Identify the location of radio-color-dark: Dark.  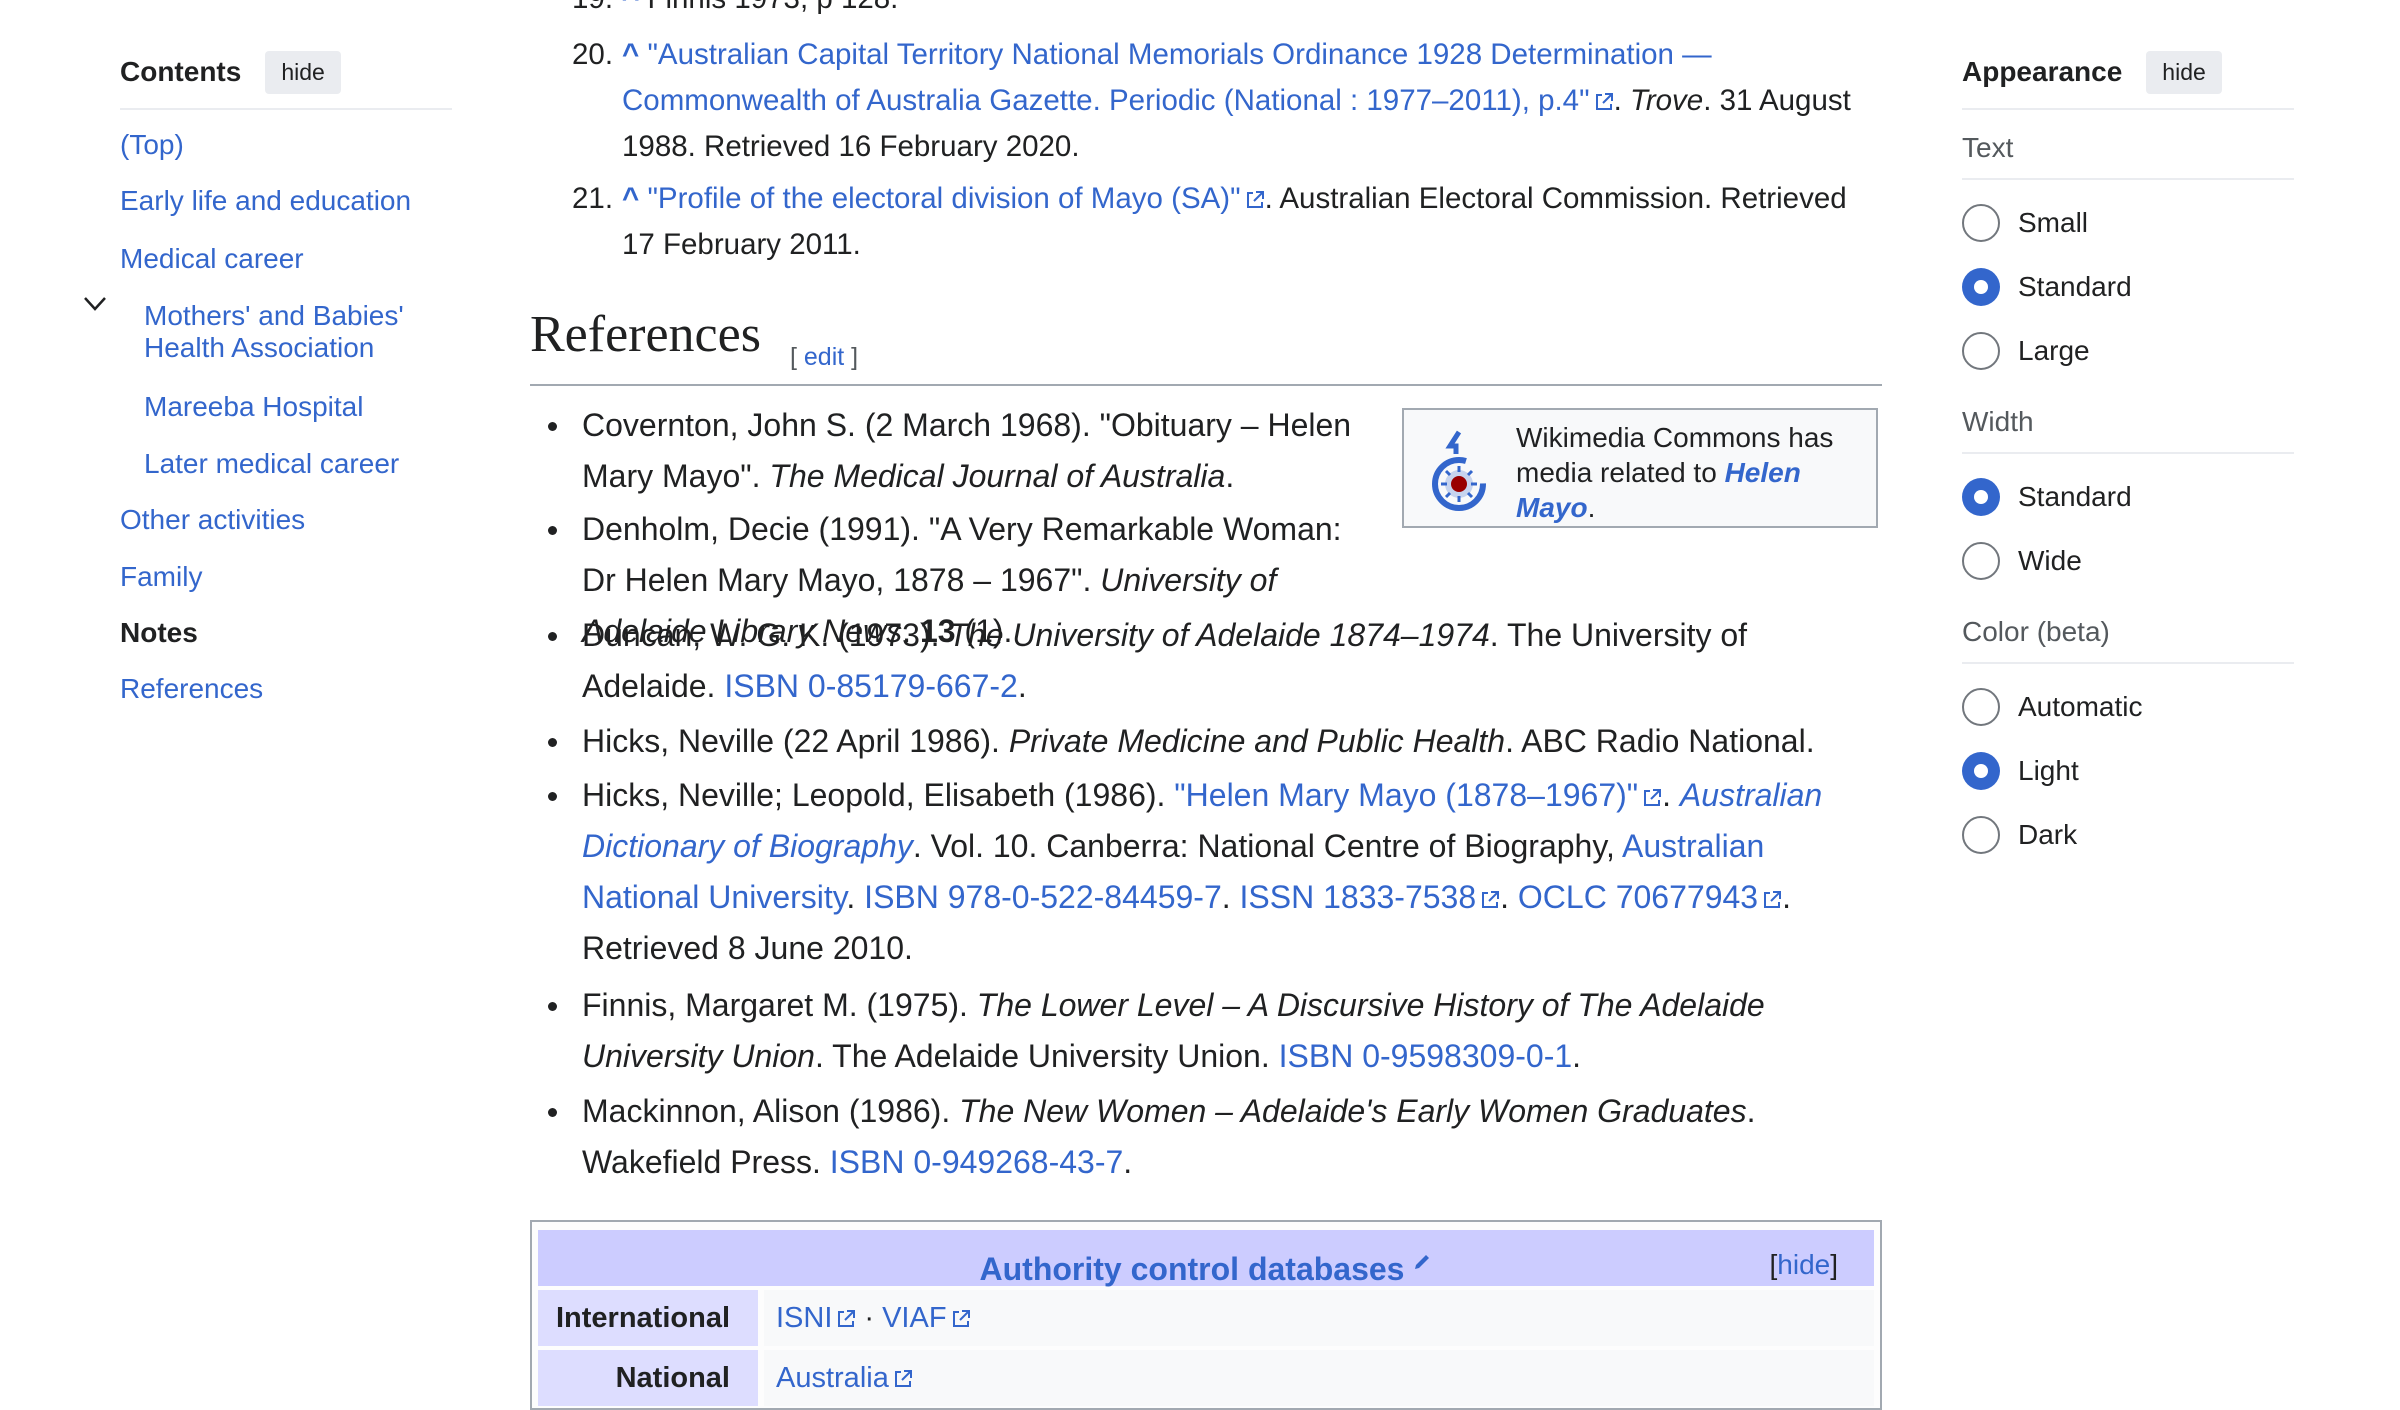
(2019, 835).